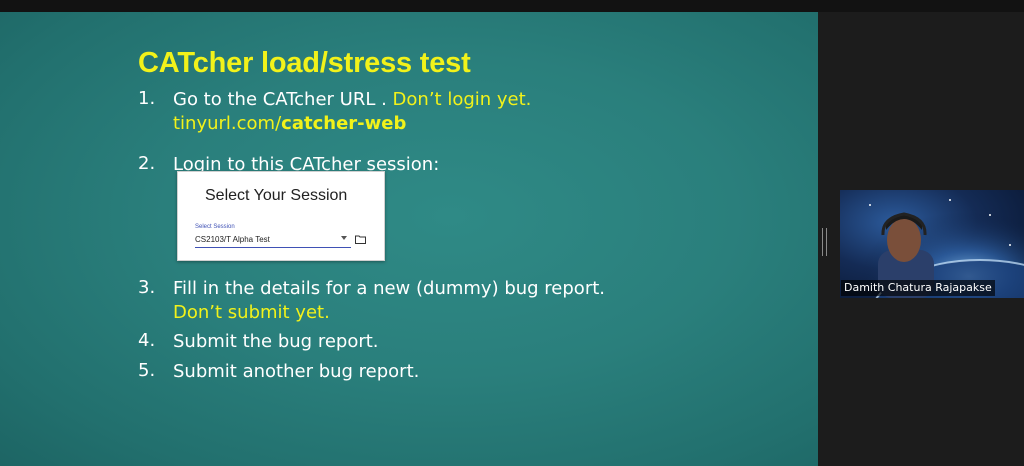 The height and width of the screenshot is (466, 1024). I want to click on list-number: 3., so click(147, 287).